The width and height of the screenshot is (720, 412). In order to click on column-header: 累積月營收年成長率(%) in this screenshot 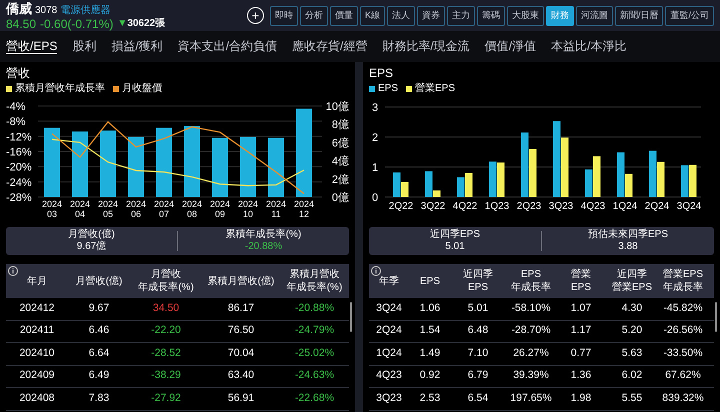, I will do `click(314, 281)`.